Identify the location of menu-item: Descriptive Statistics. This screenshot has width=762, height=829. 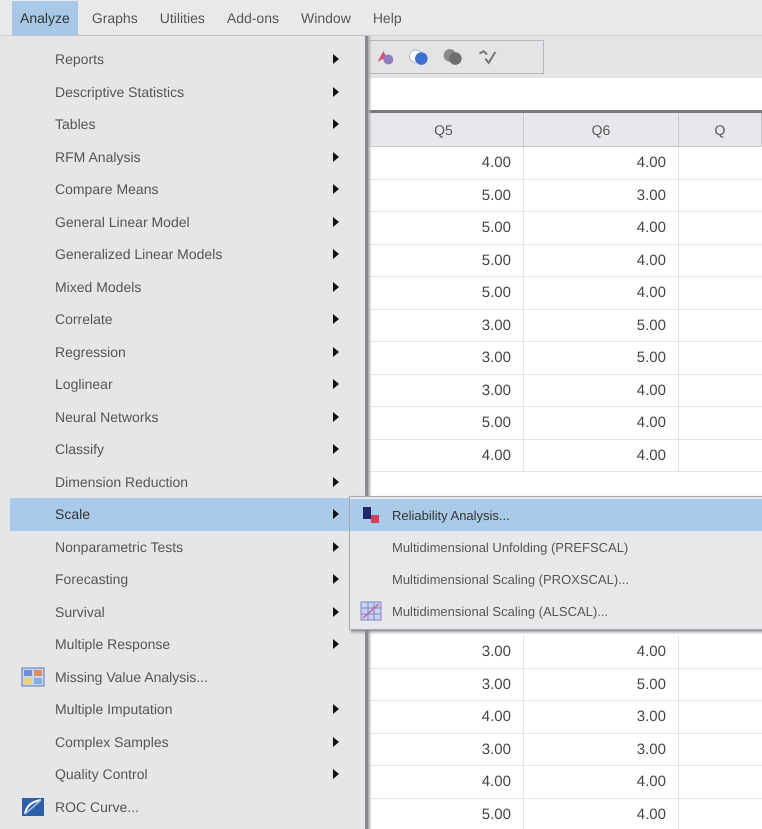
(186, 92).